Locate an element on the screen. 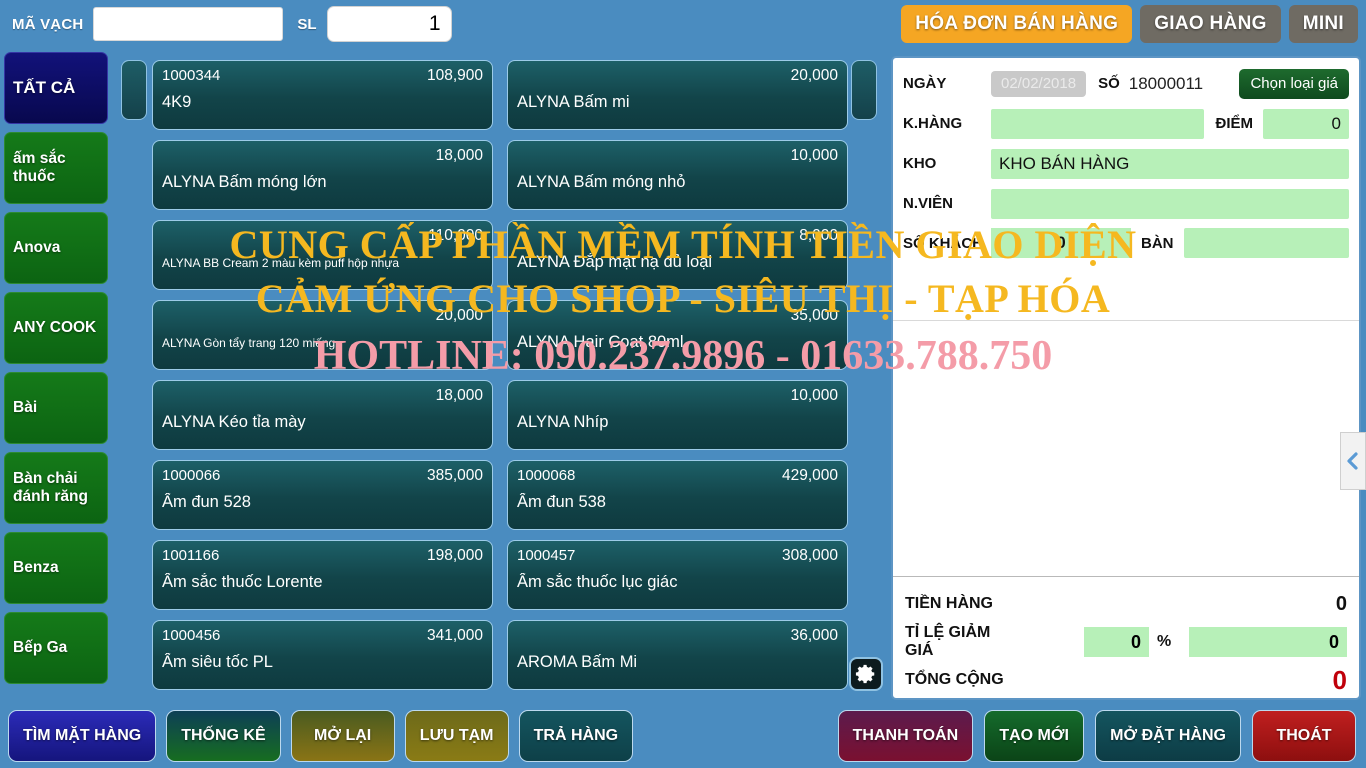  warehouse-label: KHO is located at coordinates (920, 163).